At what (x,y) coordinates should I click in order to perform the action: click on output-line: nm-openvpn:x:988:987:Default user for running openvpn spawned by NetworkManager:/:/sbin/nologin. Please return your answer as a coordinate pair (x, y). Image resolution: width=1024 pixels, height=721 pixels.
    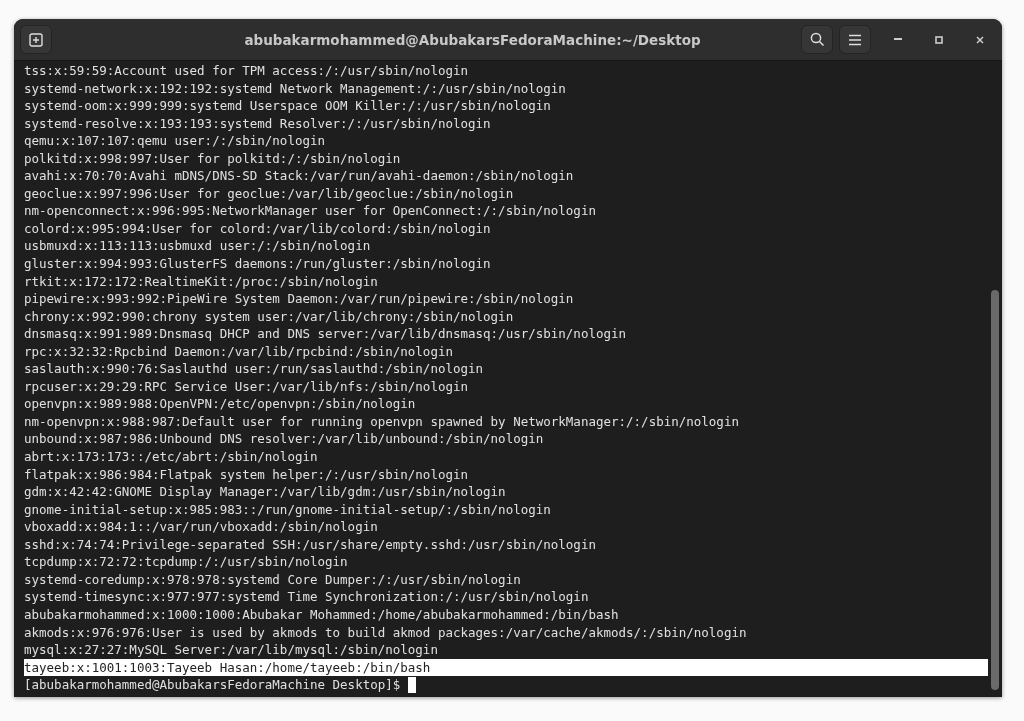
    Looking at the image, I should click on (382, 421).